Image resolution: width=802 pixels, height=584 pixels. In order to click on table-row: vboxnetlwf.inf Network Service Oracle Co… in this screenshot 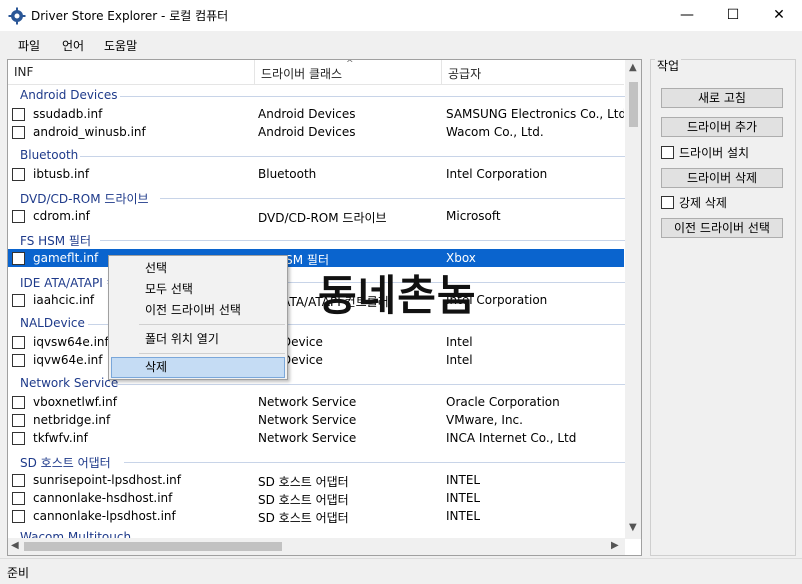, I will do `click(316, 402)`.